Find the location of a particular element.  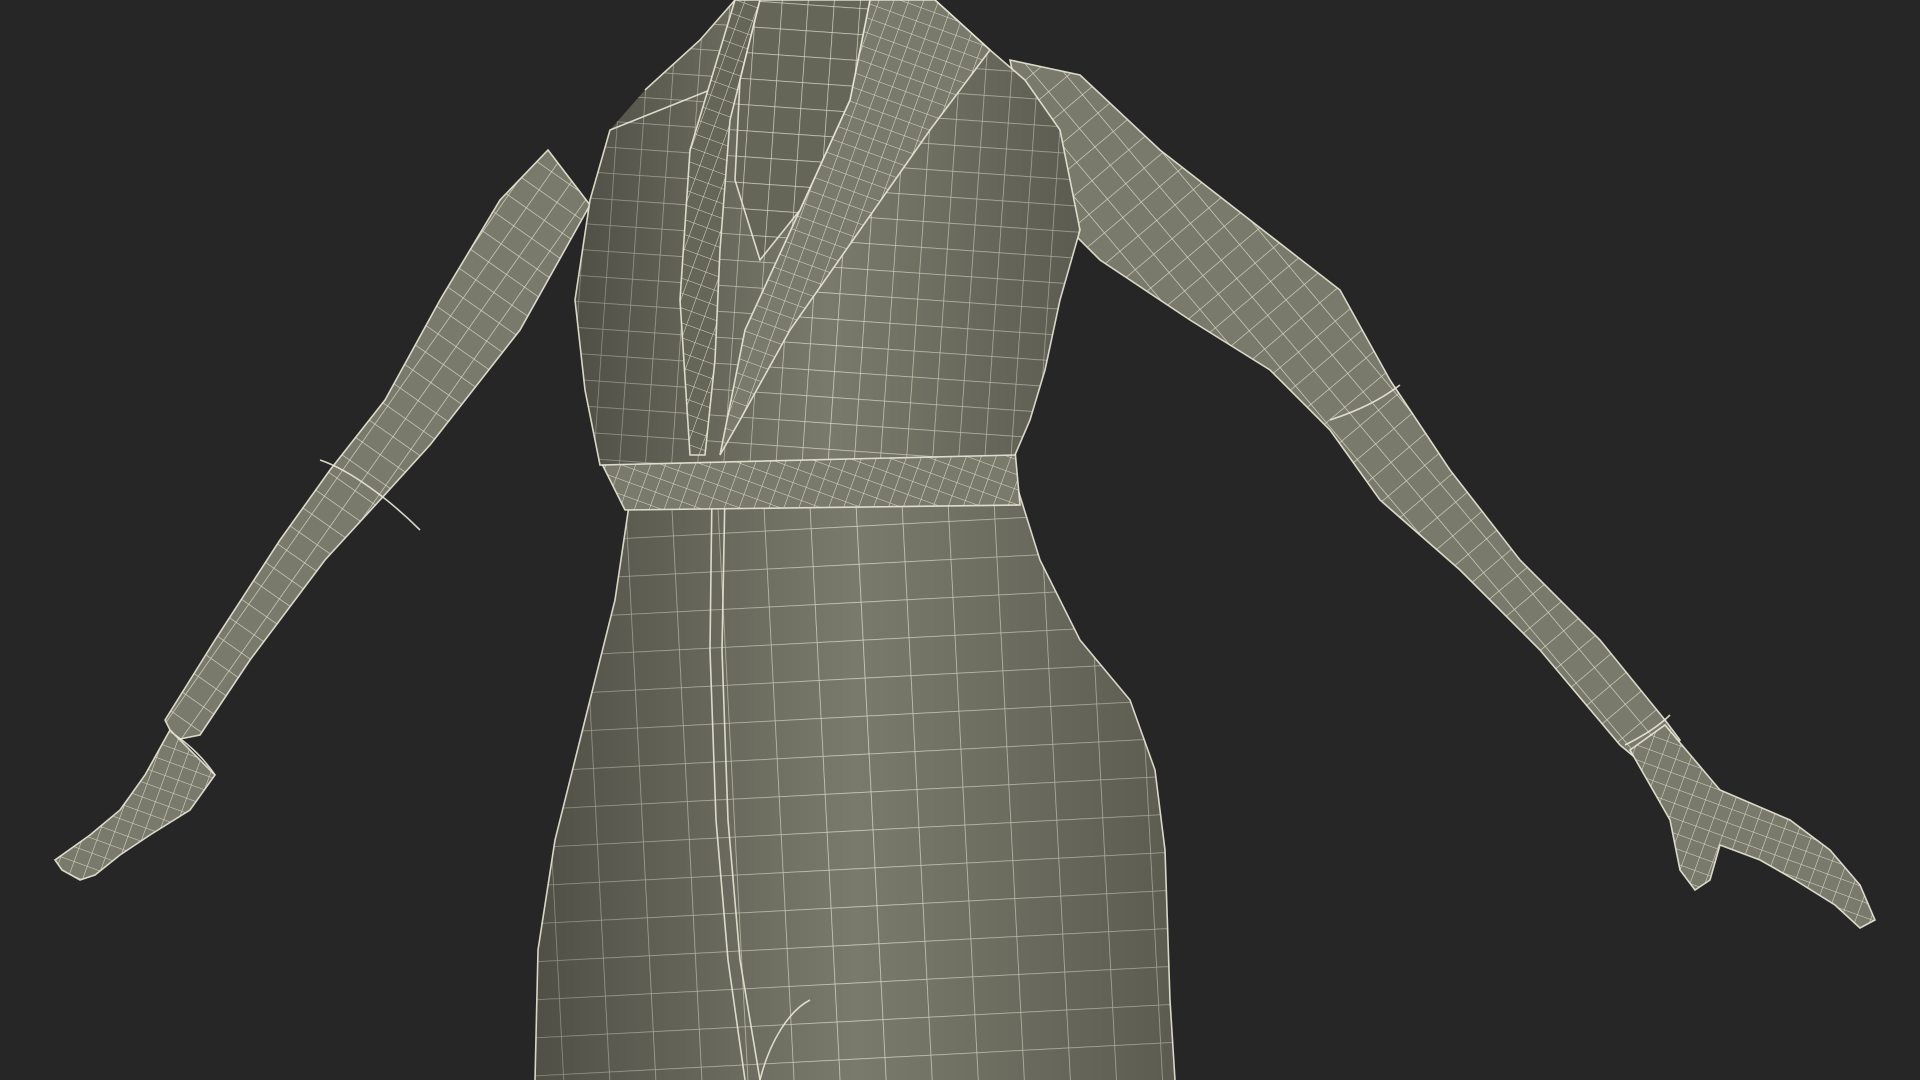

right-hand is located at coordinates (1752, 826).